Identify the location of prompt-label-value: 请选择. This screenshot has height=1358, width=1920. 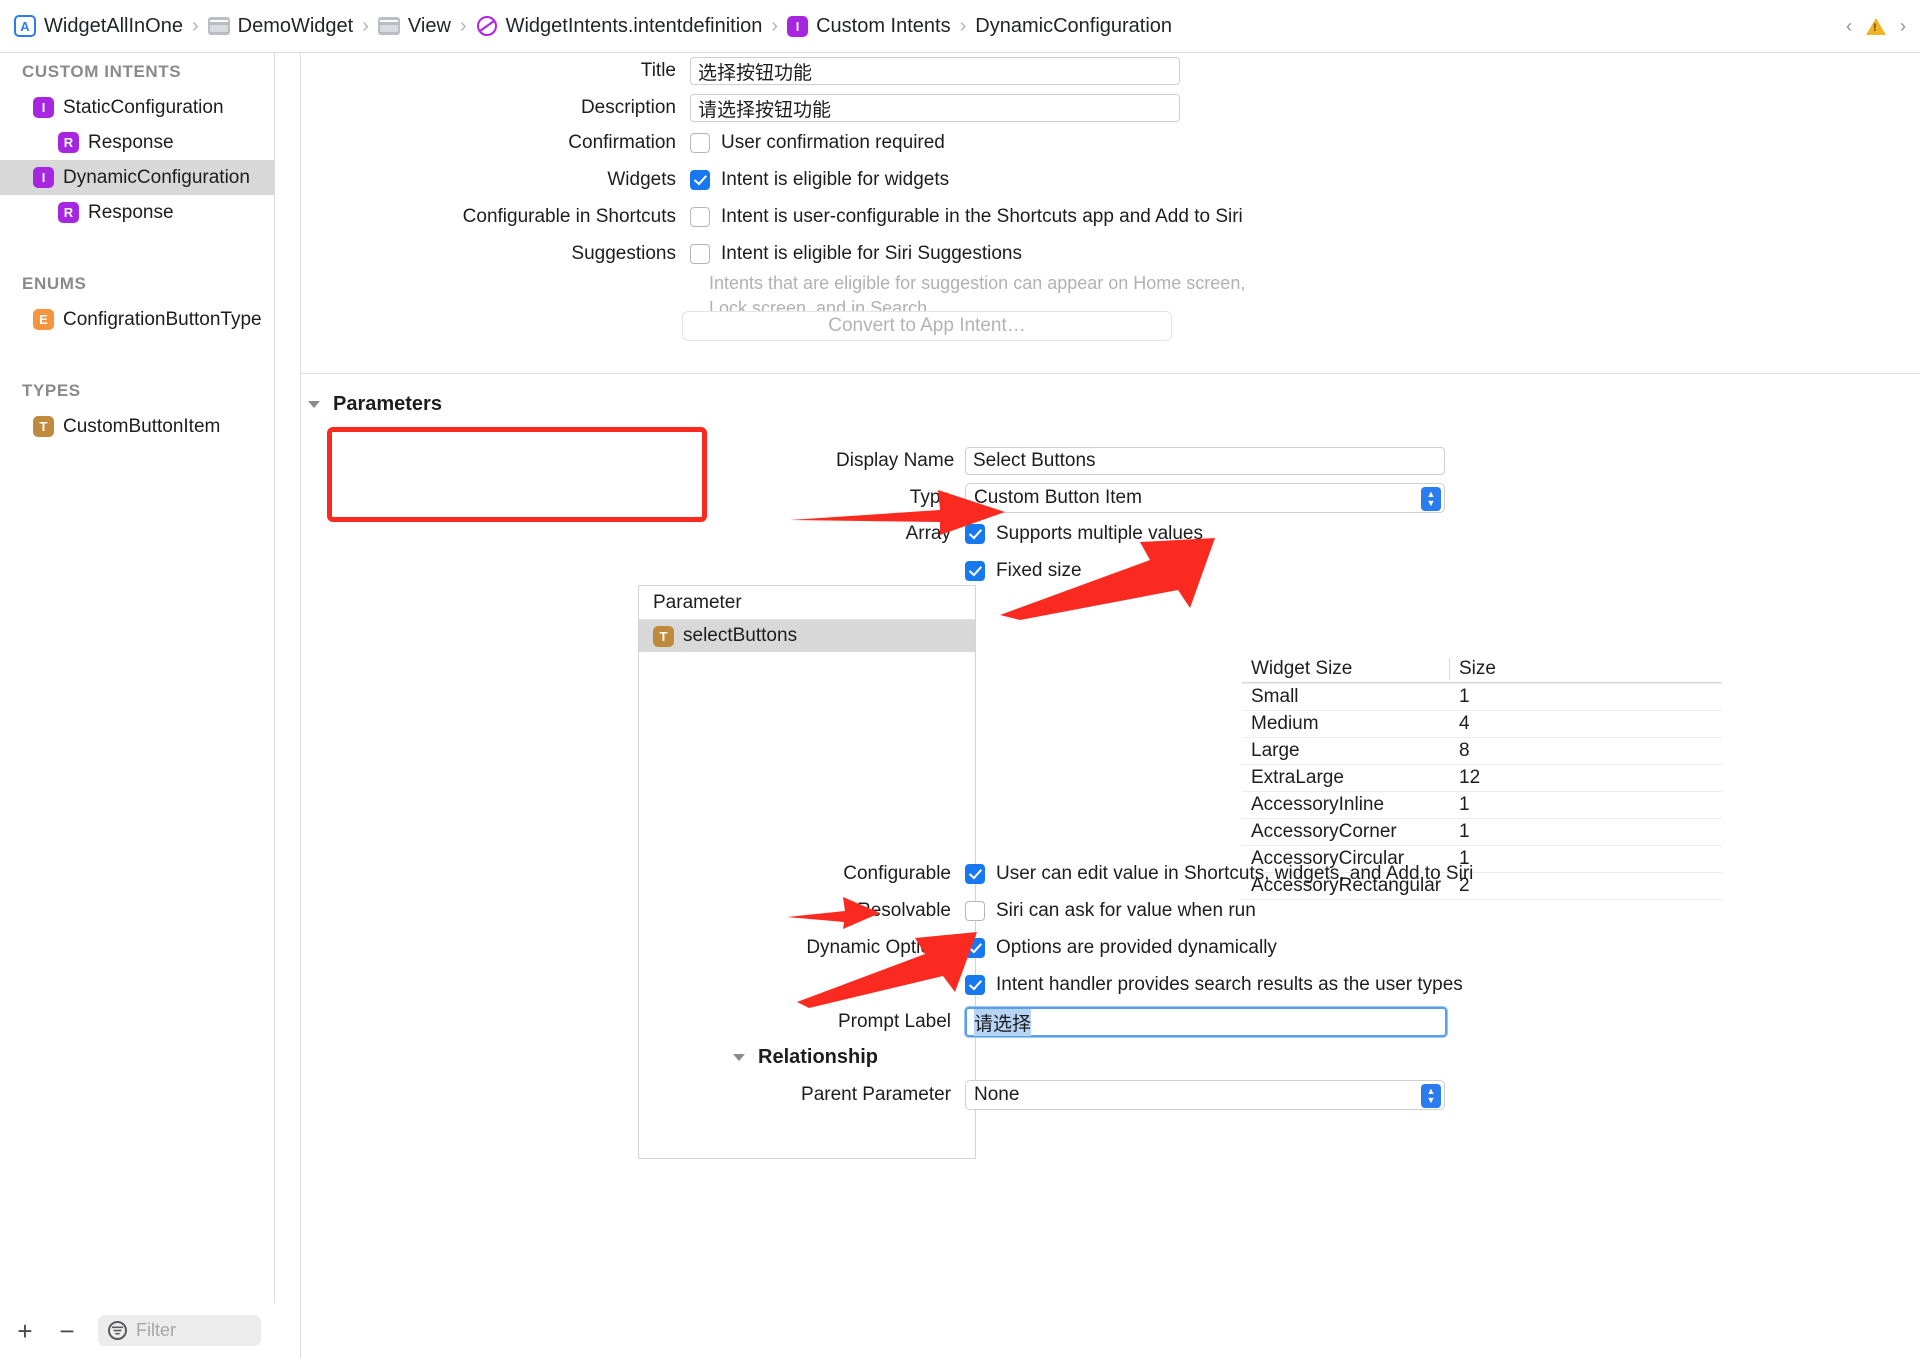
(1003, 1022).